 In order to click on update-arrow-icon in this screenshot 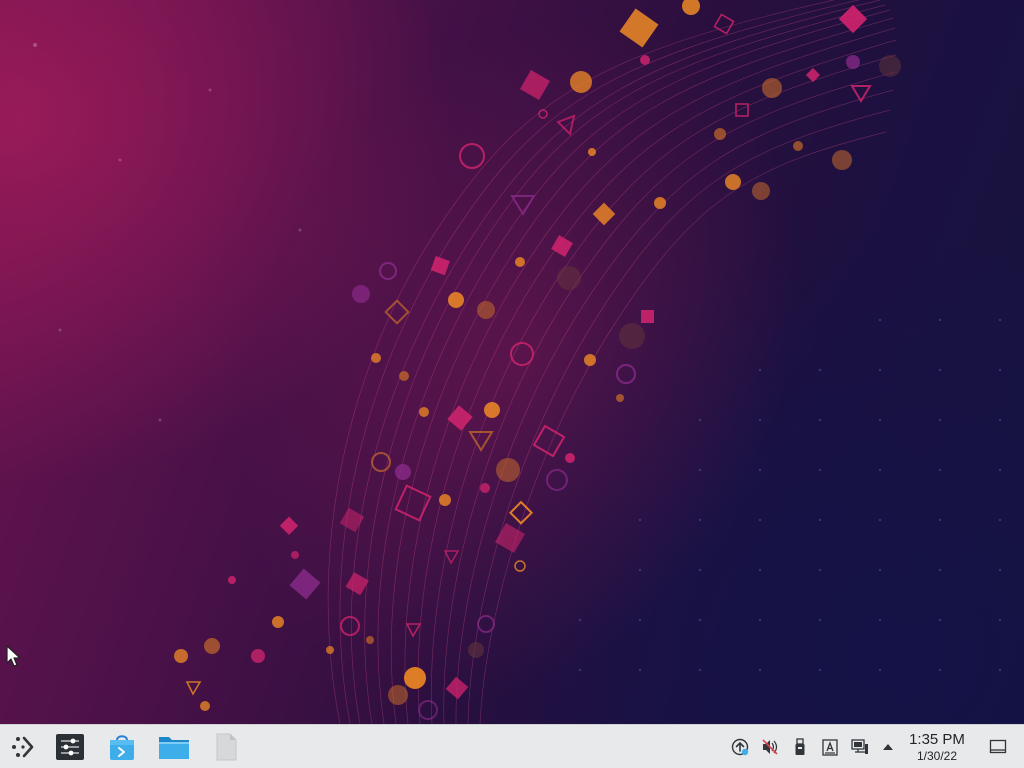, I will do `click(740, 747)`.